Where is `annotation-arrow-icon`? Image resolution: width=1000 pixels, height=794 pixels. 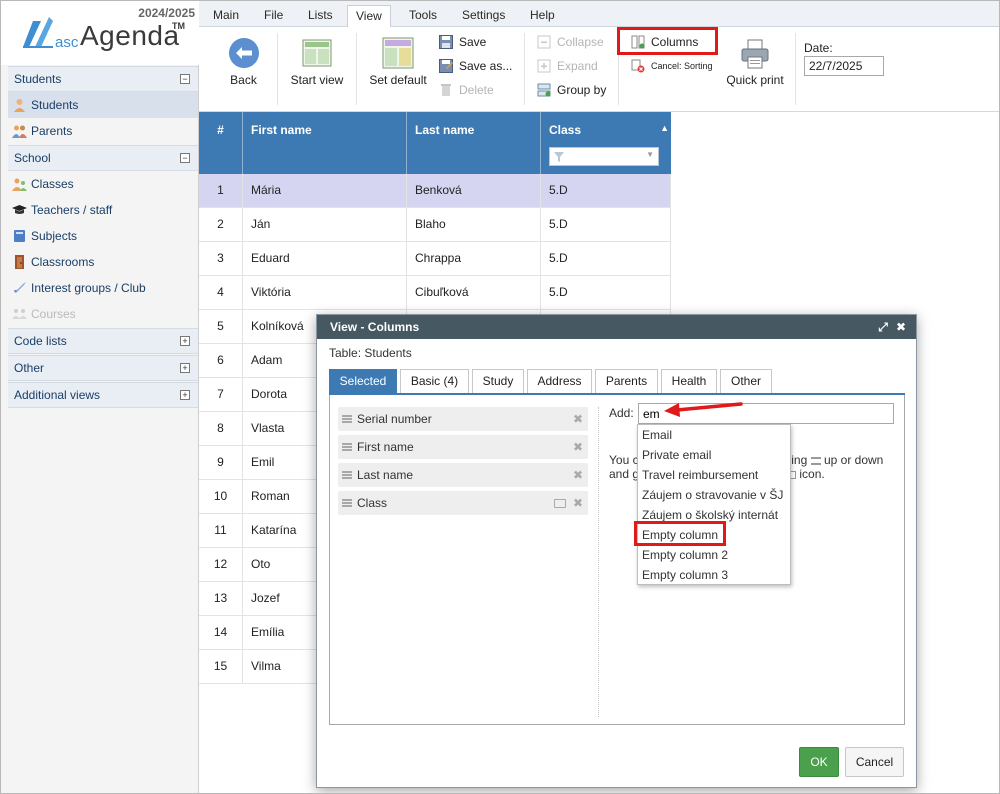 annotation-arrow-icon is located at coordinates (703, 409).